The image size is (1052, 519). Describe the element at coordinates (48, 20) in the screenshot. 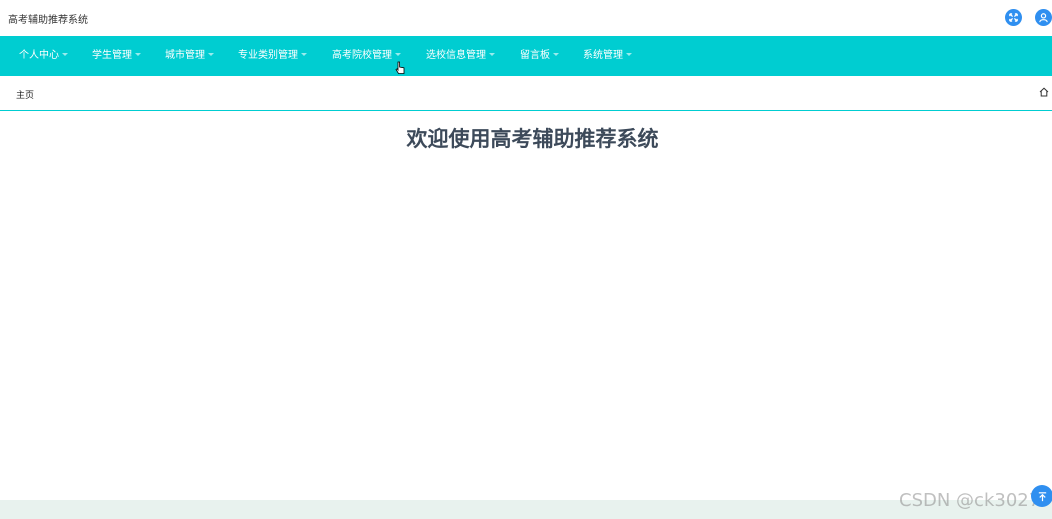

I see `app-title: 高考辅助推荐系统` at that location.